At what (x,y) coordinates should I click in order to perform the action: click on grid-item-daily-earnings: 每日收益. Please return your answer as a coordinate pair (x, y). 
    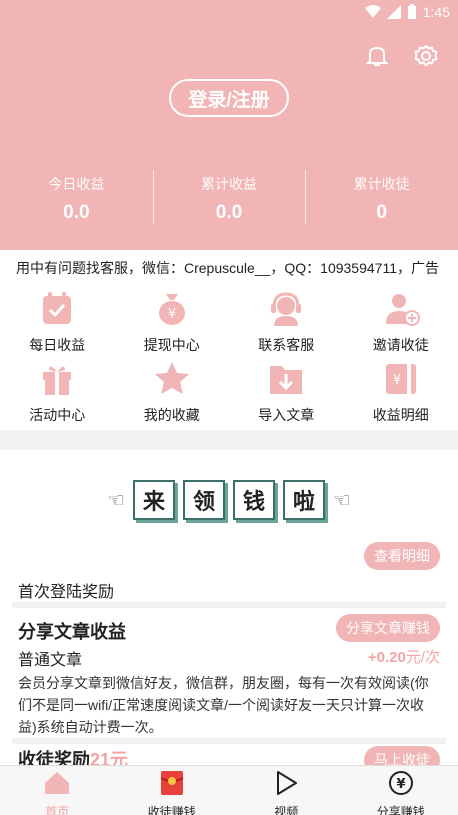
    Looking at the image, I should click on (57, 323).